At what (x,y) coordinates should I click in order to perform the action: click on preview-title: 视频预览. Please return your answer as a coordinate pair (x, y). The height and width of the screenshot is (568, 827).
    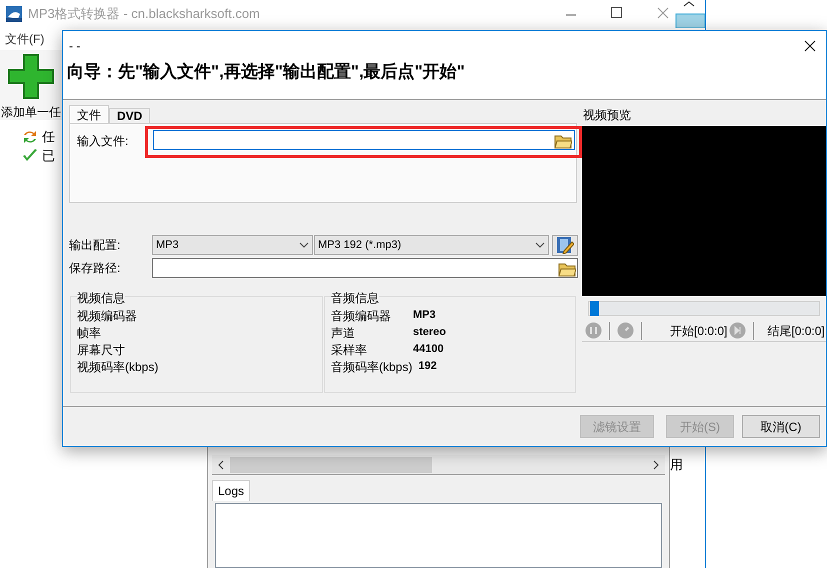
    Looking at the image, I should click on (607, 114).